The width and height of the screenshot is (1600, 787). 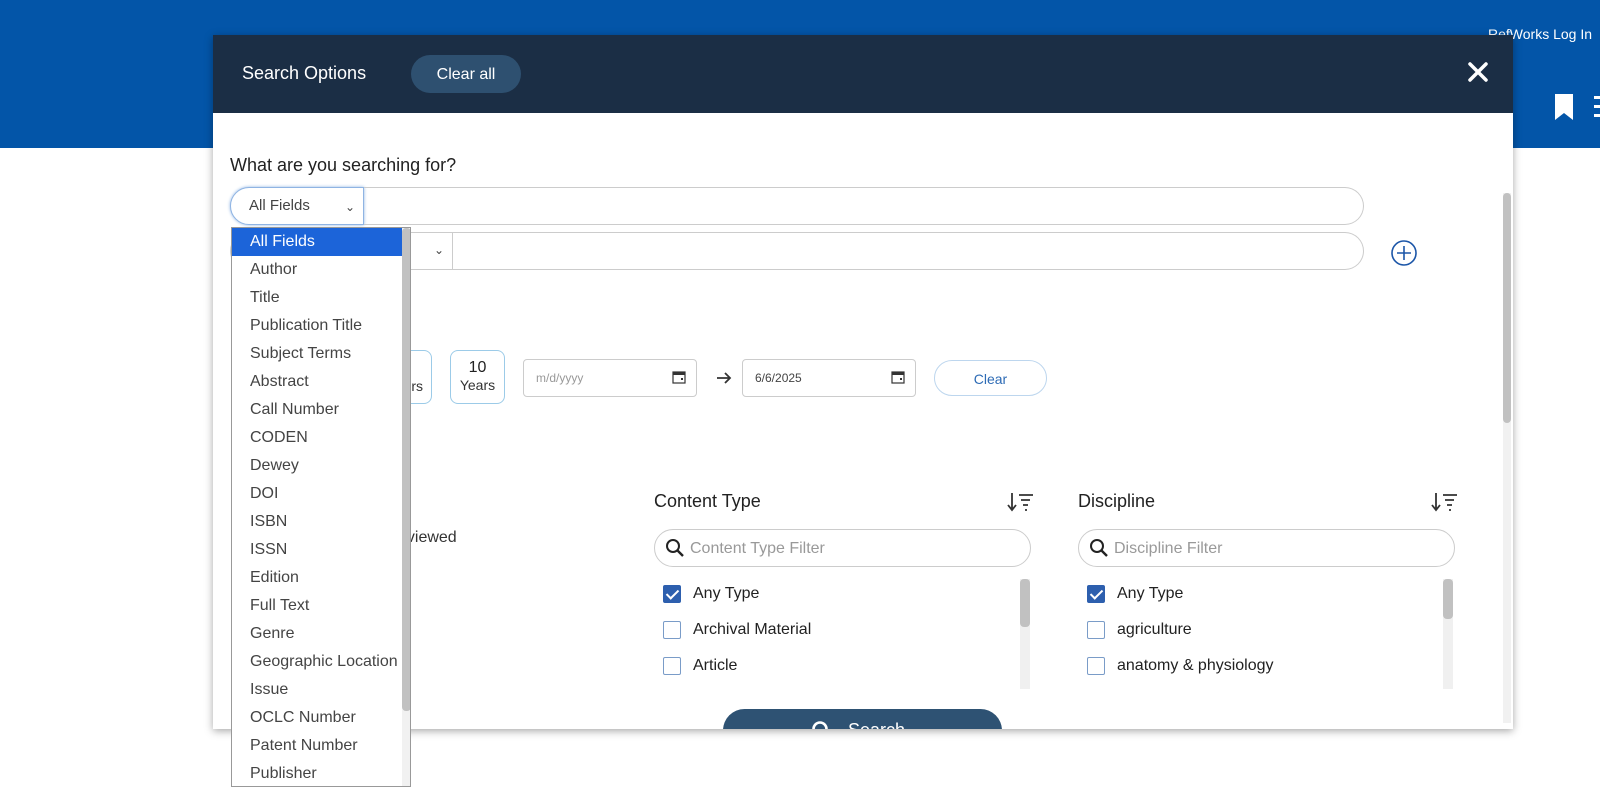 What do you see at coordinates (1478, 72) in the screenshot?
I see `close-icon` at bounding box center [1478, 72].